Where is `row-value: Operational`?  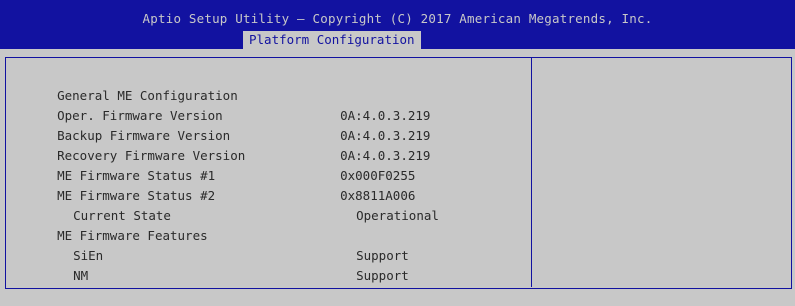 row-value: Operational is located at coordinates (397, 215).